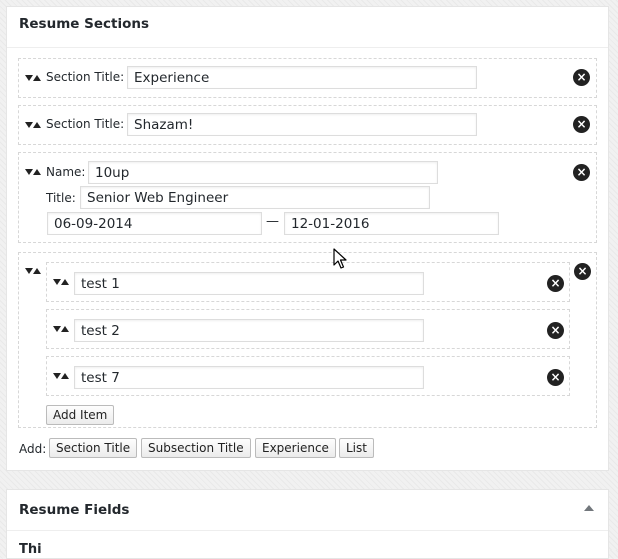  What do you see at coordinates (74, 510) in the screenshot?
I see `resume-fields-title: Resume Fields` at bounding box center [74, 510].